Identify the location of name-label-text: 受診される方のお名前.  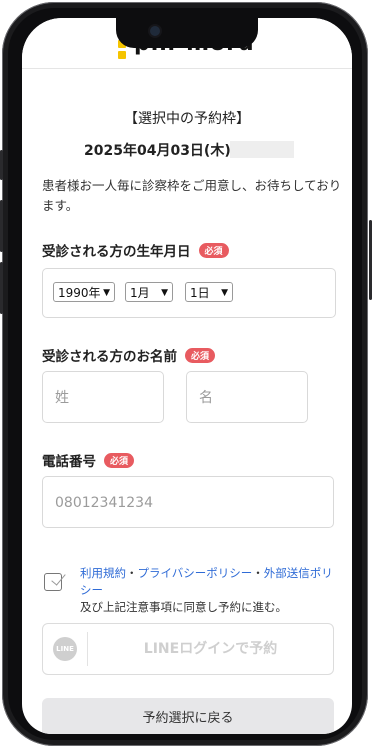
(109, 357).